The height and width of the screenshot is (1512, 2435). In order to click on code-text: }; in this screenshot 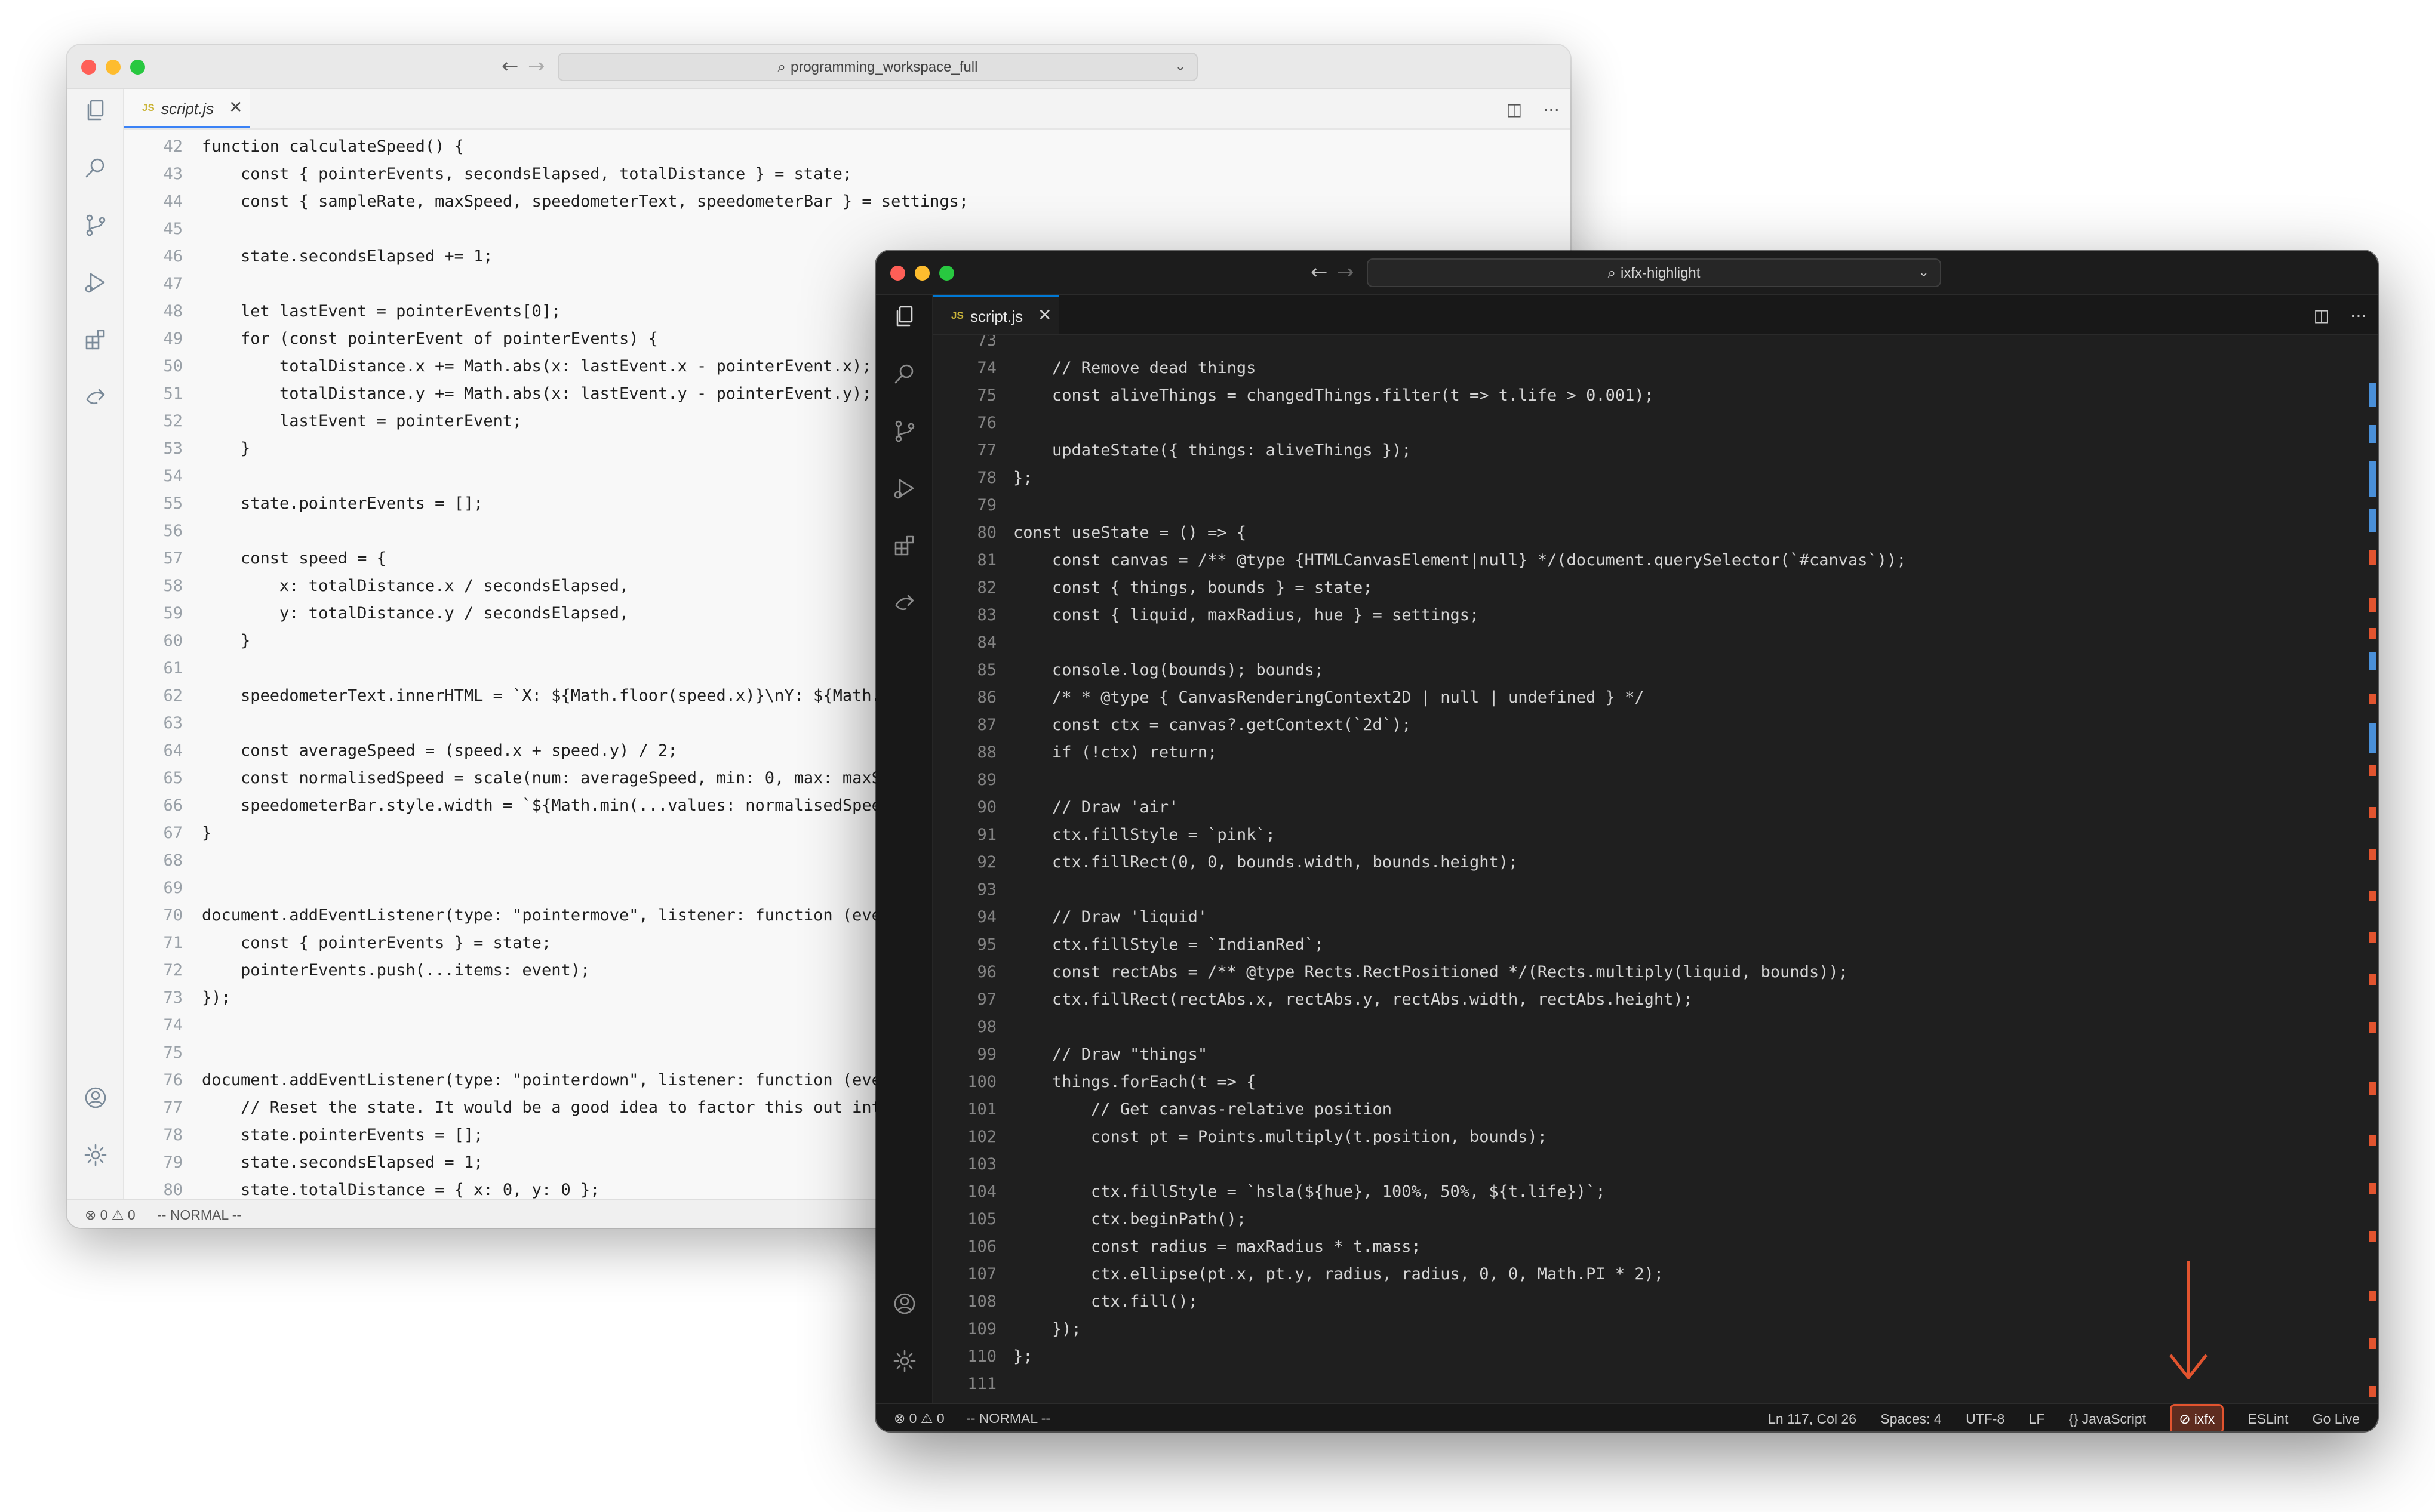, I will do `click(1023, 478)`.